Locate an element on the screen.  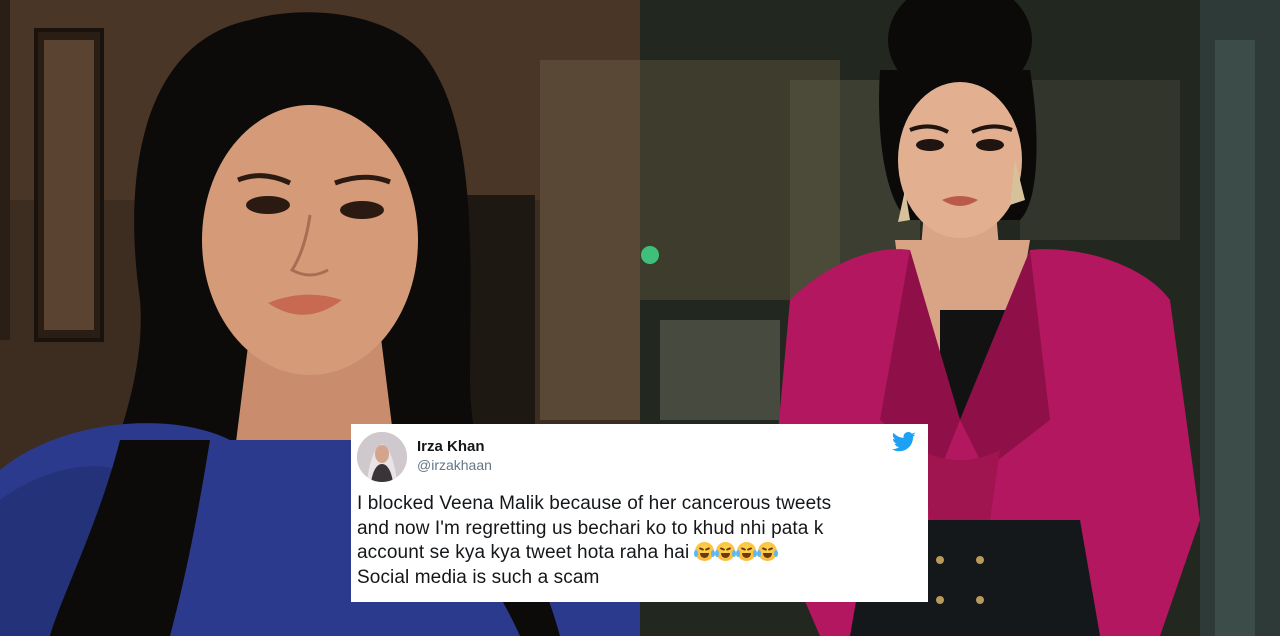
user-avatar is located at coordinates (382, 456).